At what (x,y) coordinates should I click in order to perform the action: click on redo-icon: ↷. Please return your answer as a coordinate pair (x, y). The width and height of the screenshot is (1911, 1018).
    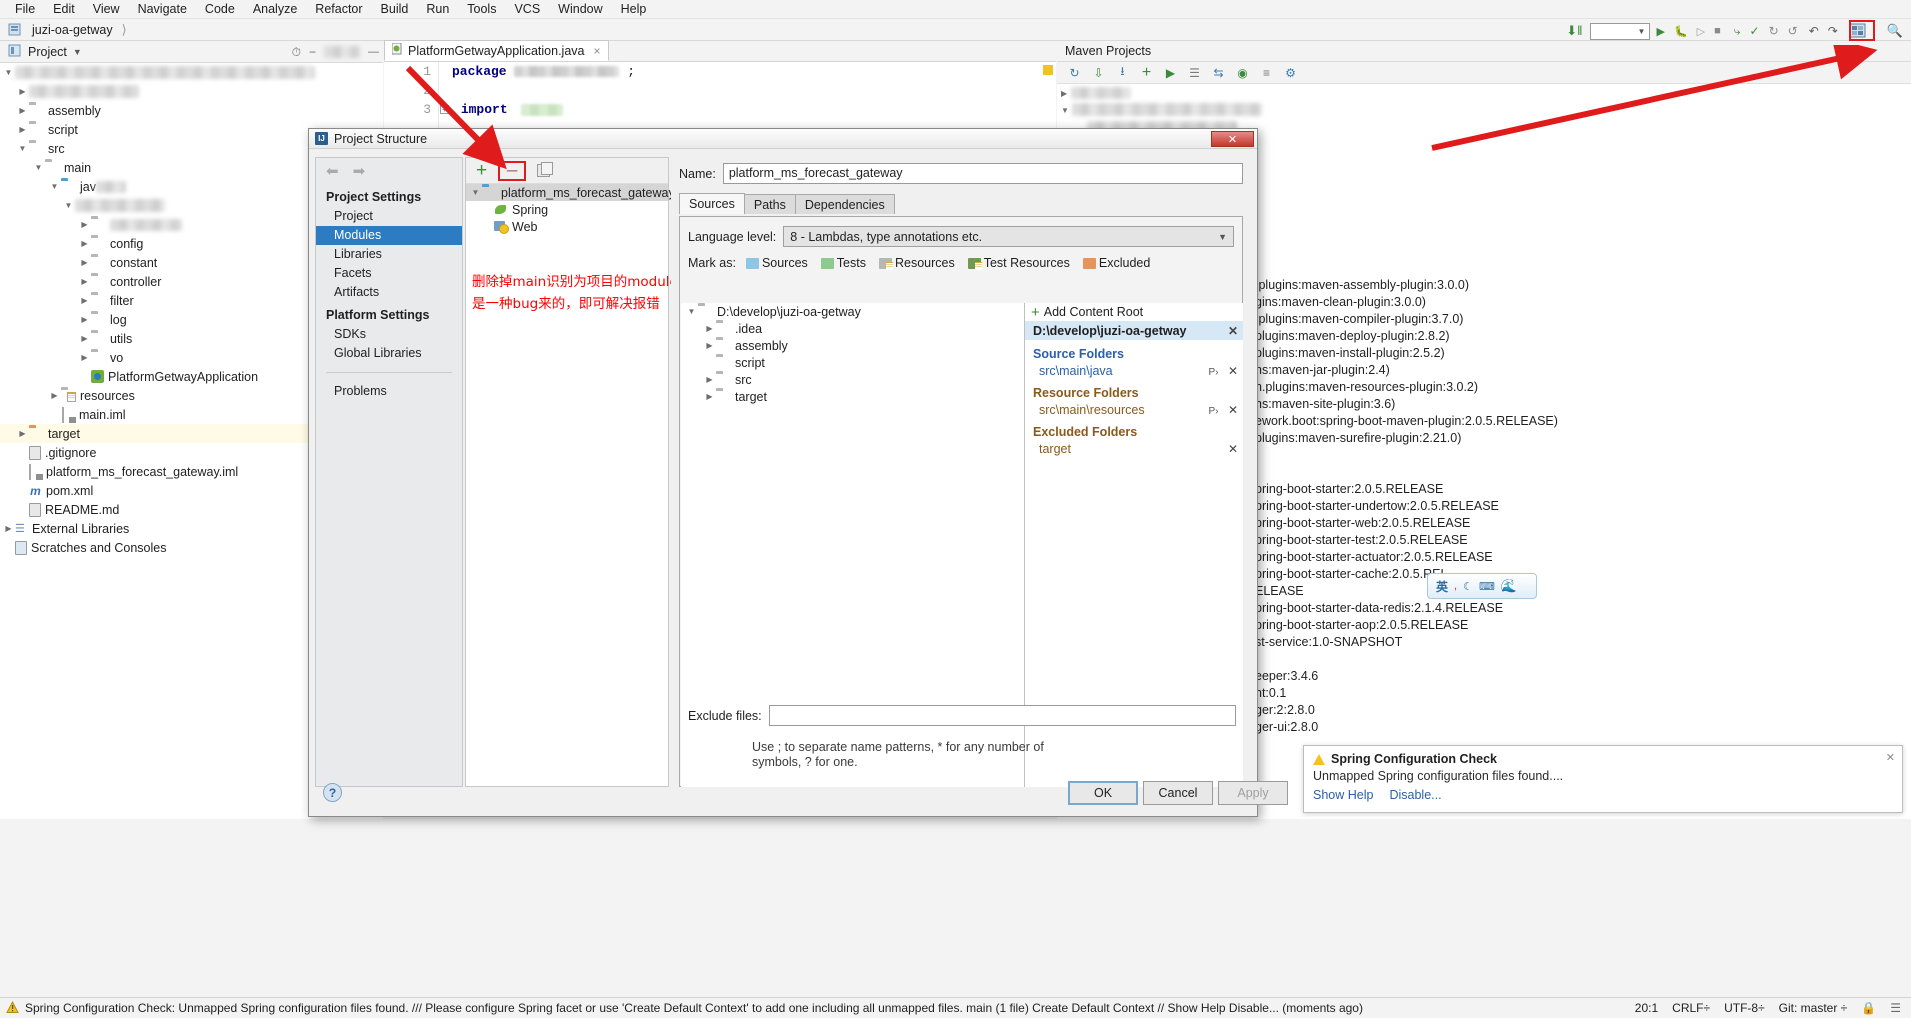
    Looking at the image, I should click on (1833, 31).